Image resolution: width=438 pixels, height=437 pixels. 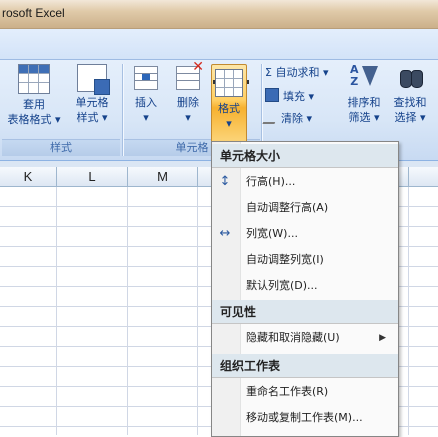 I want to click on autofit-column-label: 自动调整列宽(I), so click(x=285, y=259).